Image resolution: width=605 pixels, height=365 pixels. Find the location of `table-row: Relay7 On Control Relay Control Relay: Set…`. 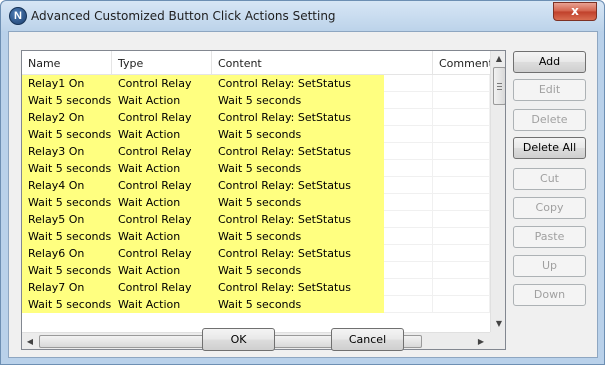

table-row: Relay7 On Control Relay Control Relay: Set… is located at coordinates (256, 287).